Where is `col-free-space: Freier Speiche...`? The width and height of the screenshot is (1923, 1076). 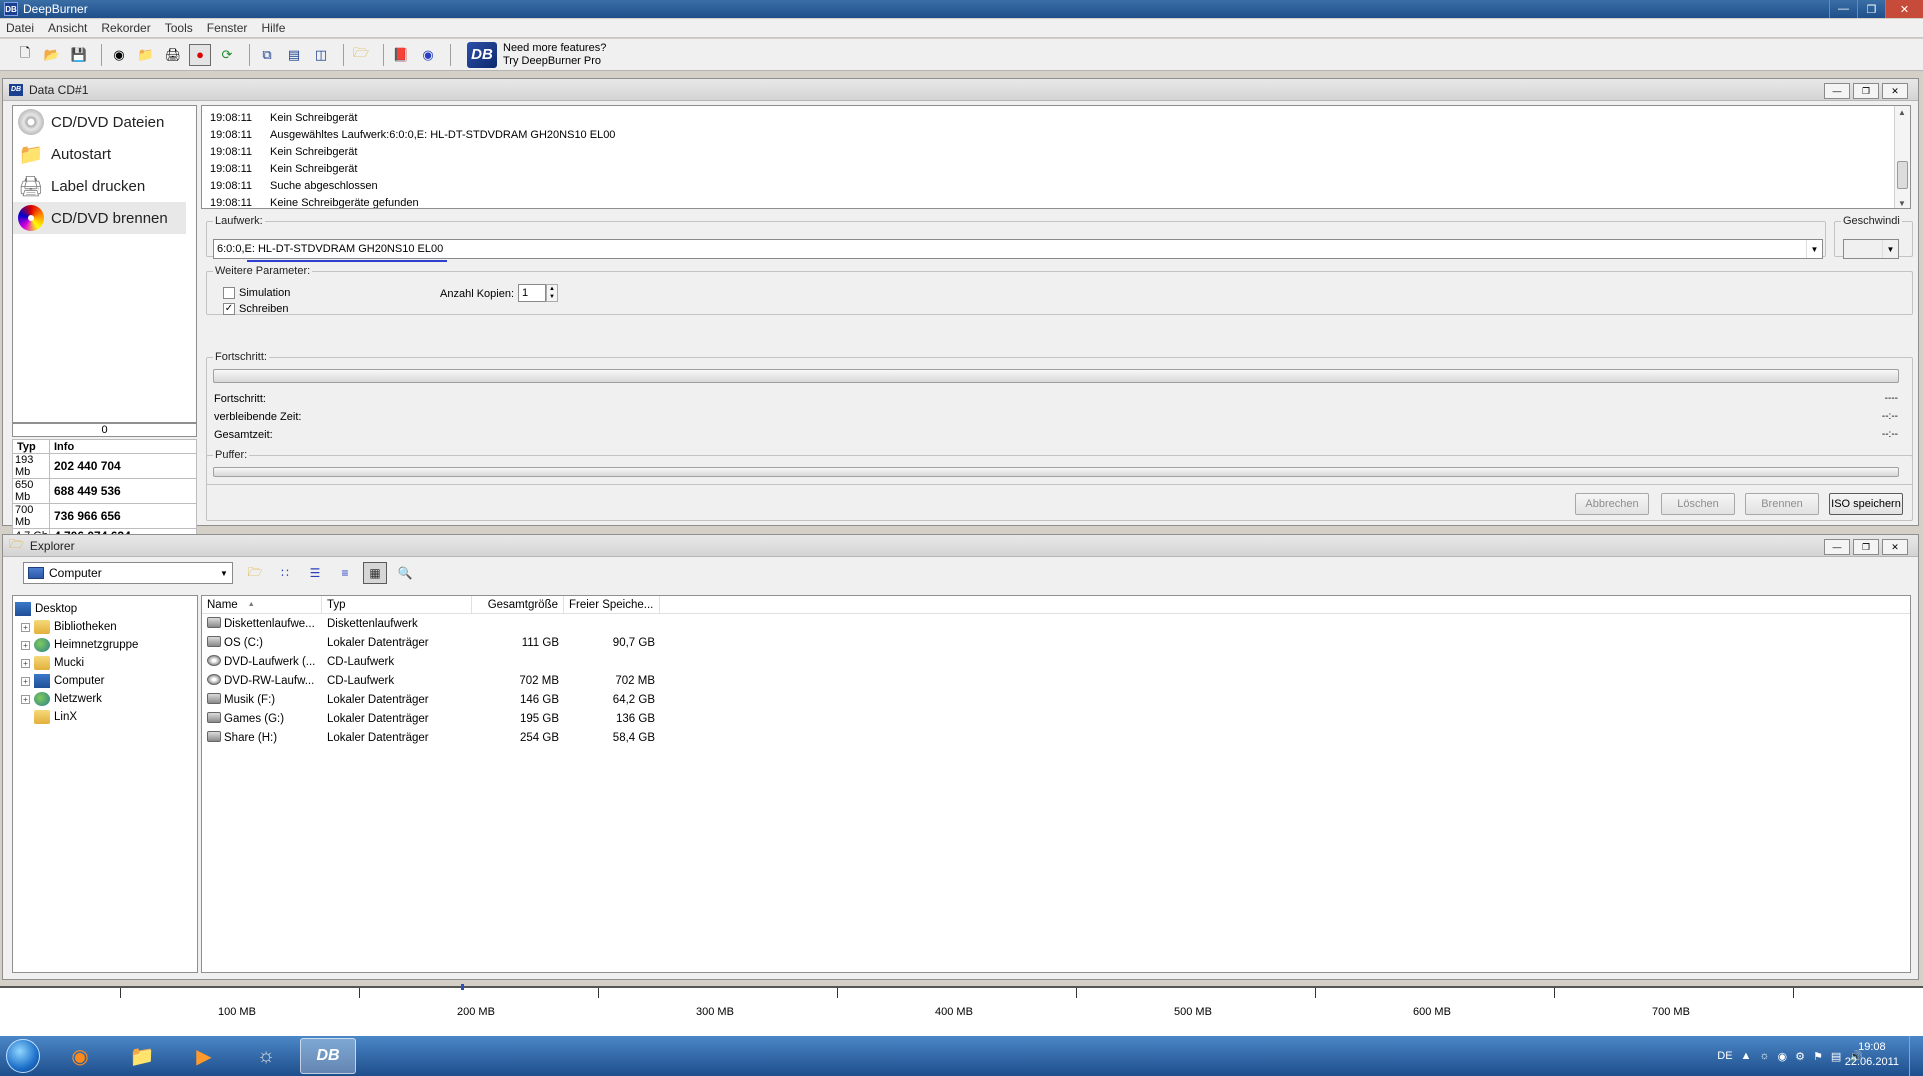
col-free-space: Freier Speiche... is located at coordinates (612, 604).